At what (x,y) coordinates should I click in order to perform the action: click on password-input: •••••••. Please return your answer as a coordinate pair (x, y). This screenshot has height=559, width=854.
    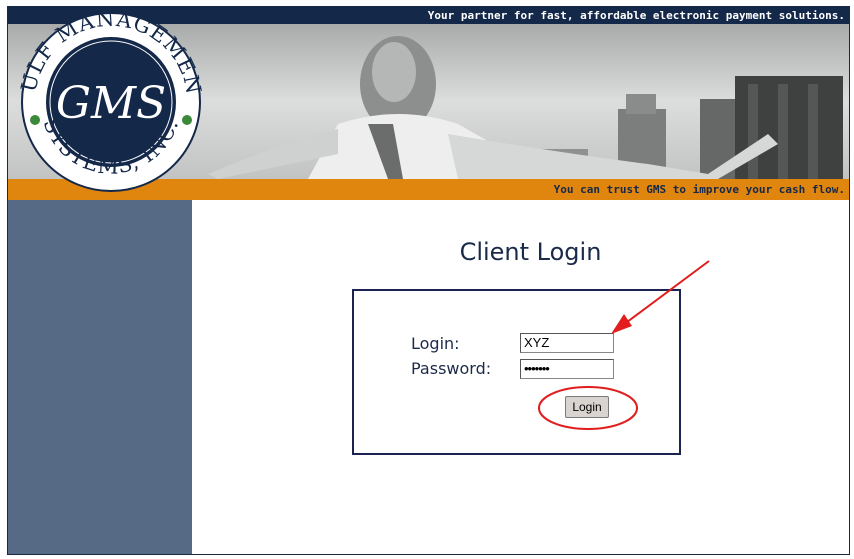
    Looking at the image, I should click on (567, 369).